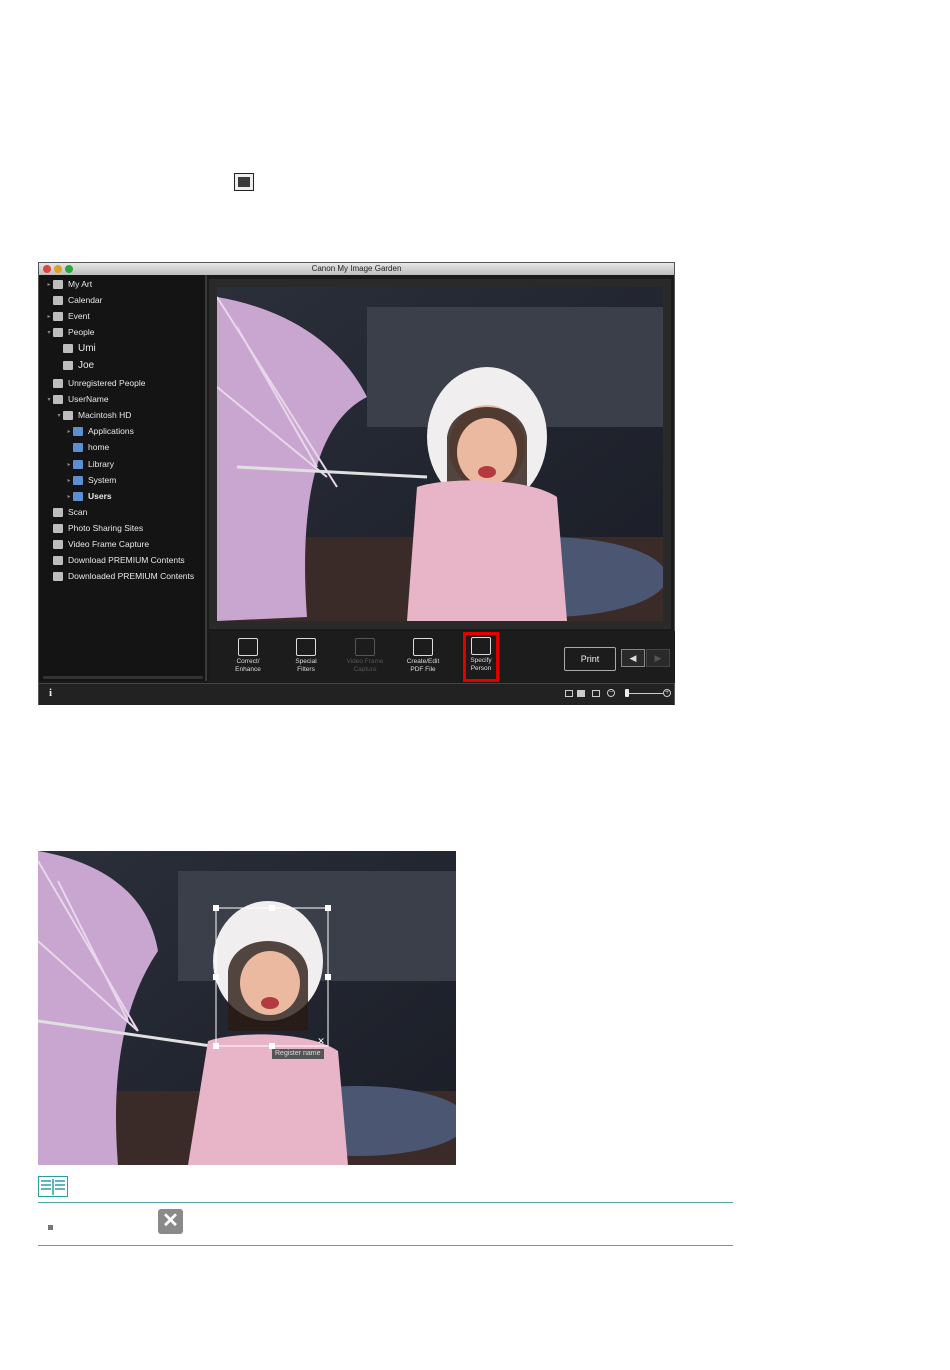 This screenshot has height=1370, width=950. What do you see at coordinates (306, 658) in the screenshot?
I see `special-filters-button: Special Filters` at bounding box center [306, 658].